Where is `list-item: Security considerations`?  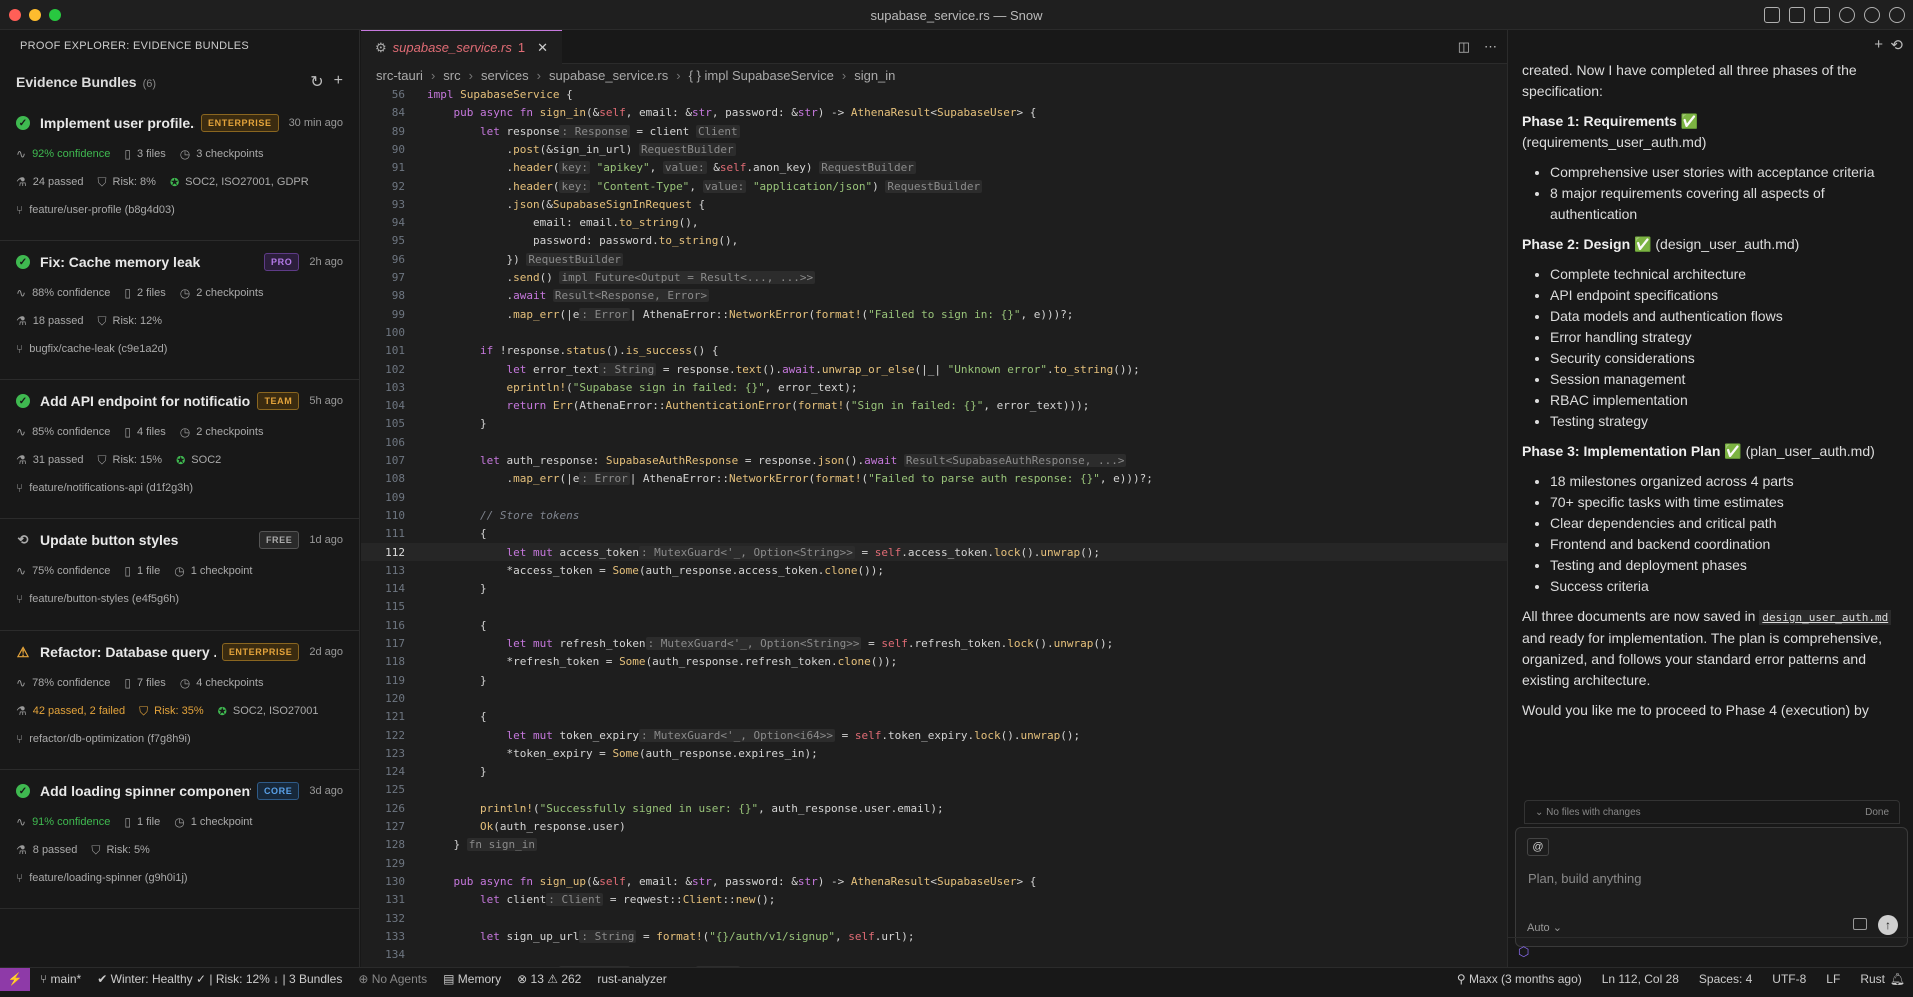
list-item: Security considerations is located at coordinates (1725, 358).